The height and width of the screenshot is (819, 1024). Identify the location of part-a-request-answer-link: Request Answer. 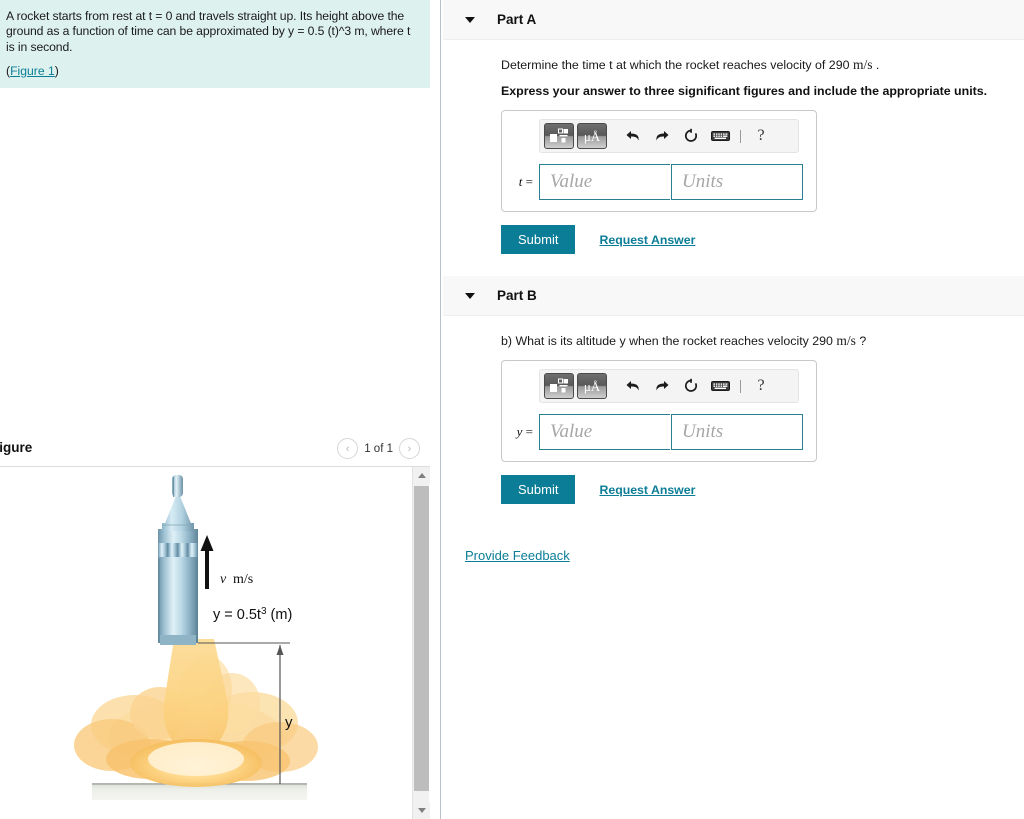
(647, 240).